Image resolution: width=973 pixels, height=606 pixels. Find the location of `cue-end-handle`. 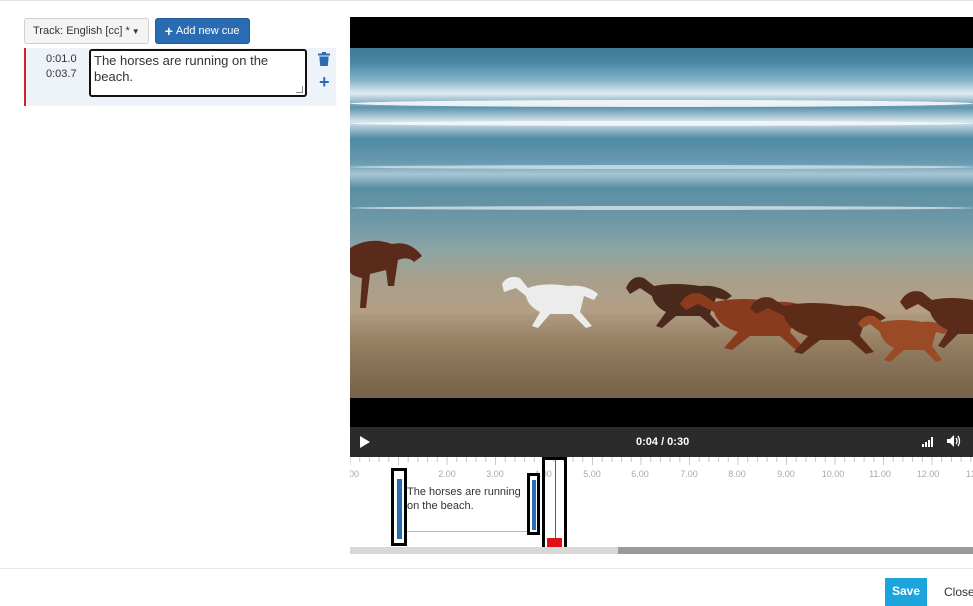

cue-end-handle is located at coordinates (533, 504).